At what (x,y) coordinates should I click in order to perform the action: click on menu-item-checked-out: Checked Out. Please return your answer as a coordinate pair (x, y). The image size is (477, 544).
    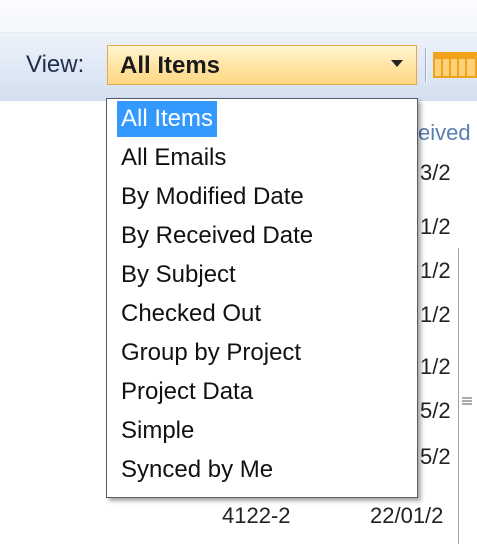
    Looking at the image, I should click on (191, 314).